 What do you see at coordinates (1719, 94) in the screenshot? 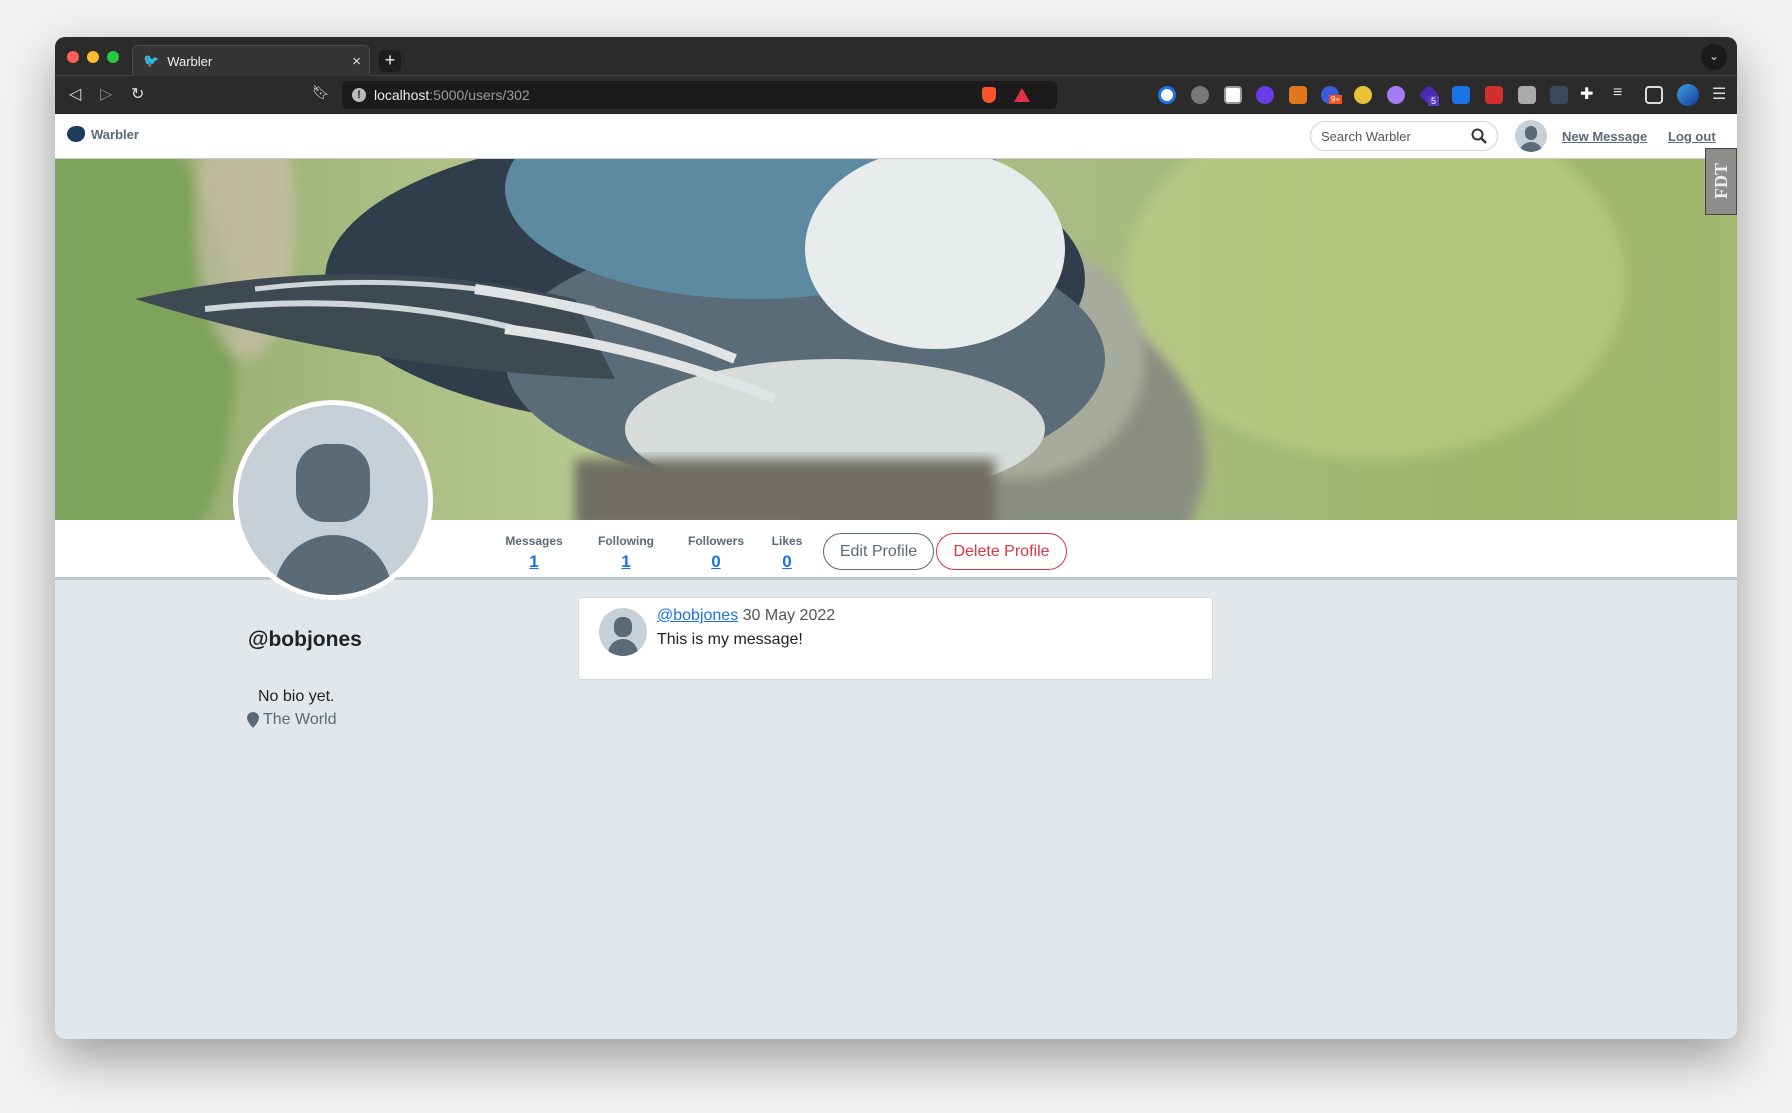
I see `menu-icon: ☰` at bounding box center [1719, 94].